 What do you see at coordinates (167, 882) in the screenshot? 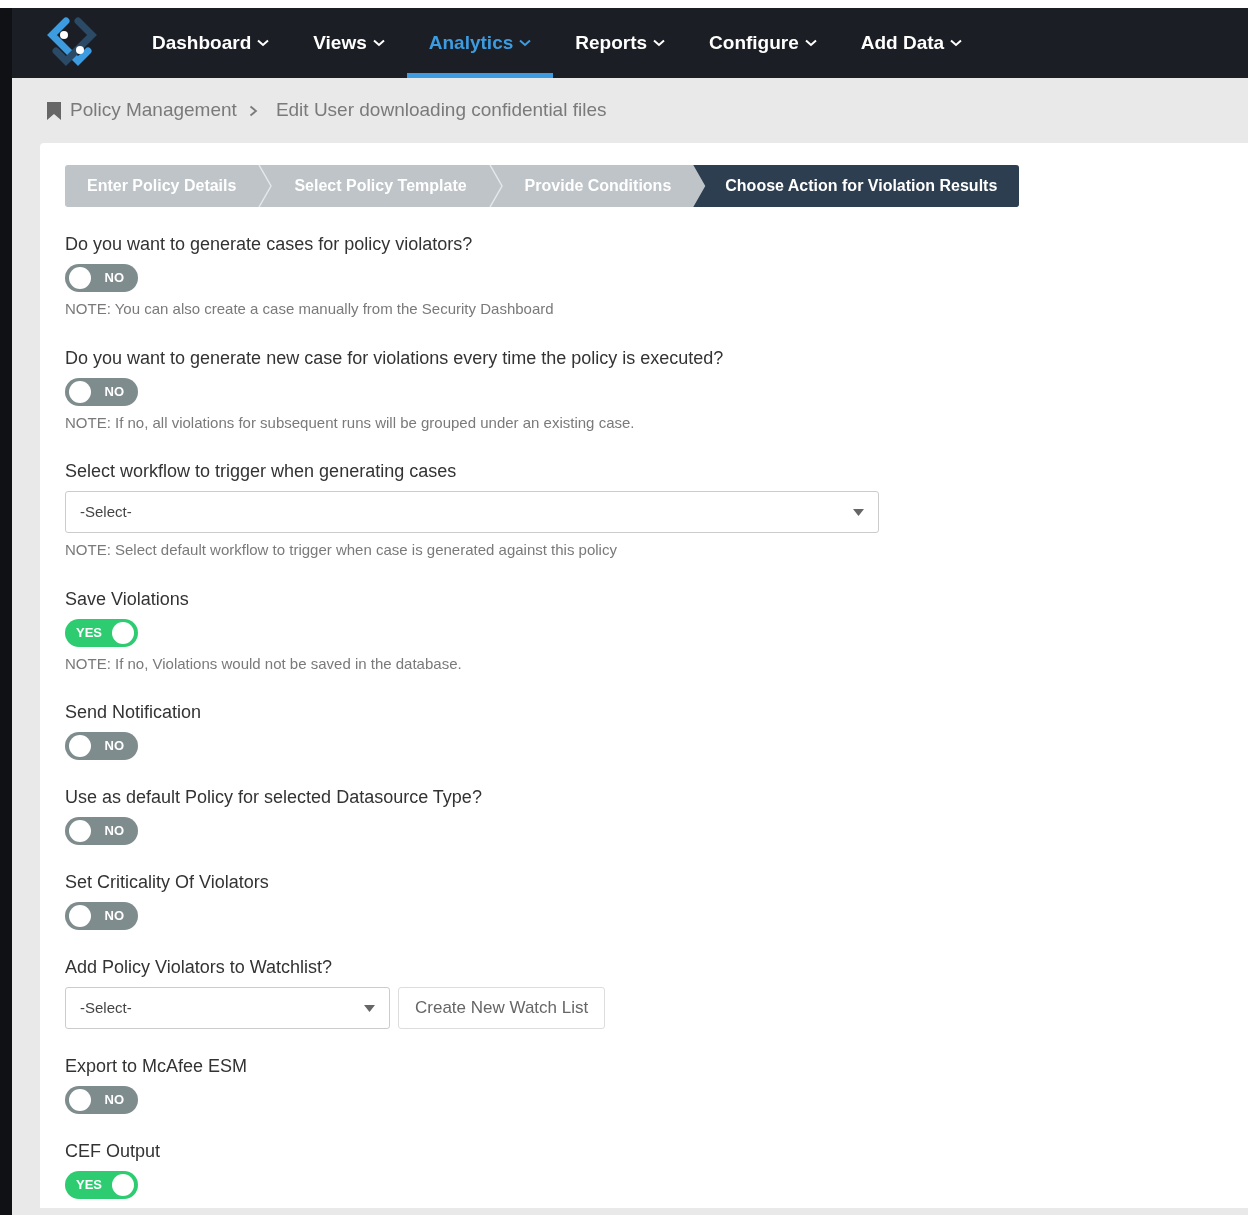
I see `field-label: Set Criticality Of Violators` at bounding box center [167, 882].